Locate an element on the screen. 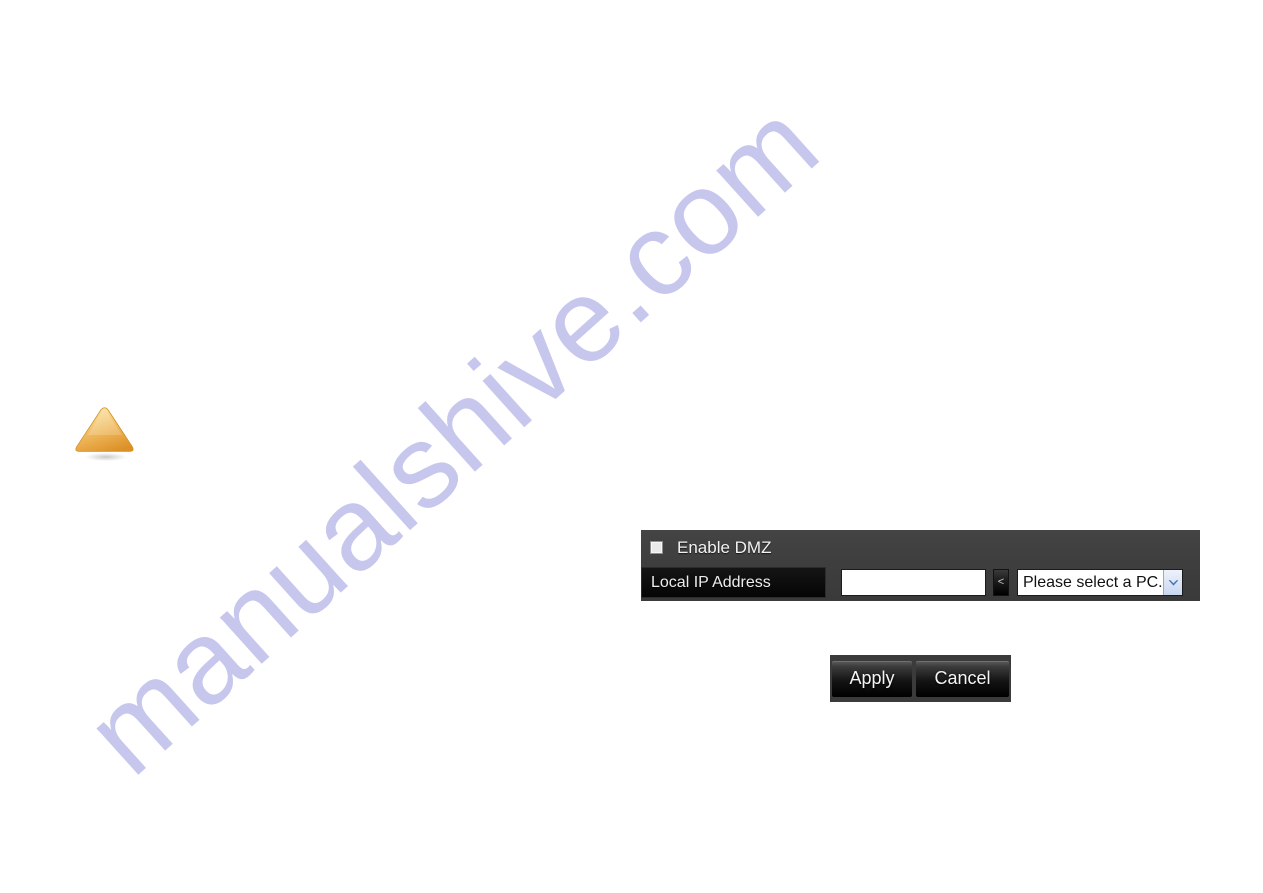  enable-dmz-label: Enable DMZ is located at coordinates (724, 547).